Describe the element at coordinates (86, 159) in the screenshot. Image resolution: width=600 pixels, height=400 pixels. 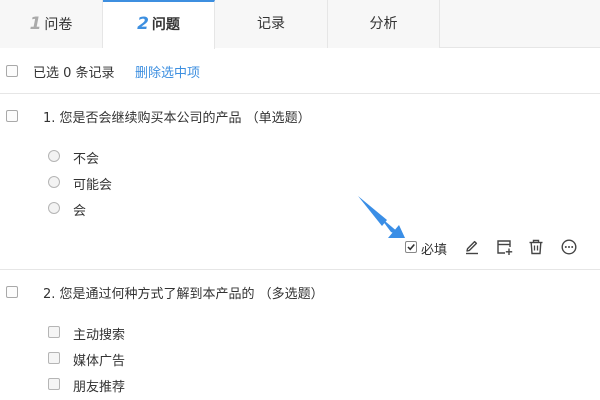
I see `option-label: 不会` at that location.